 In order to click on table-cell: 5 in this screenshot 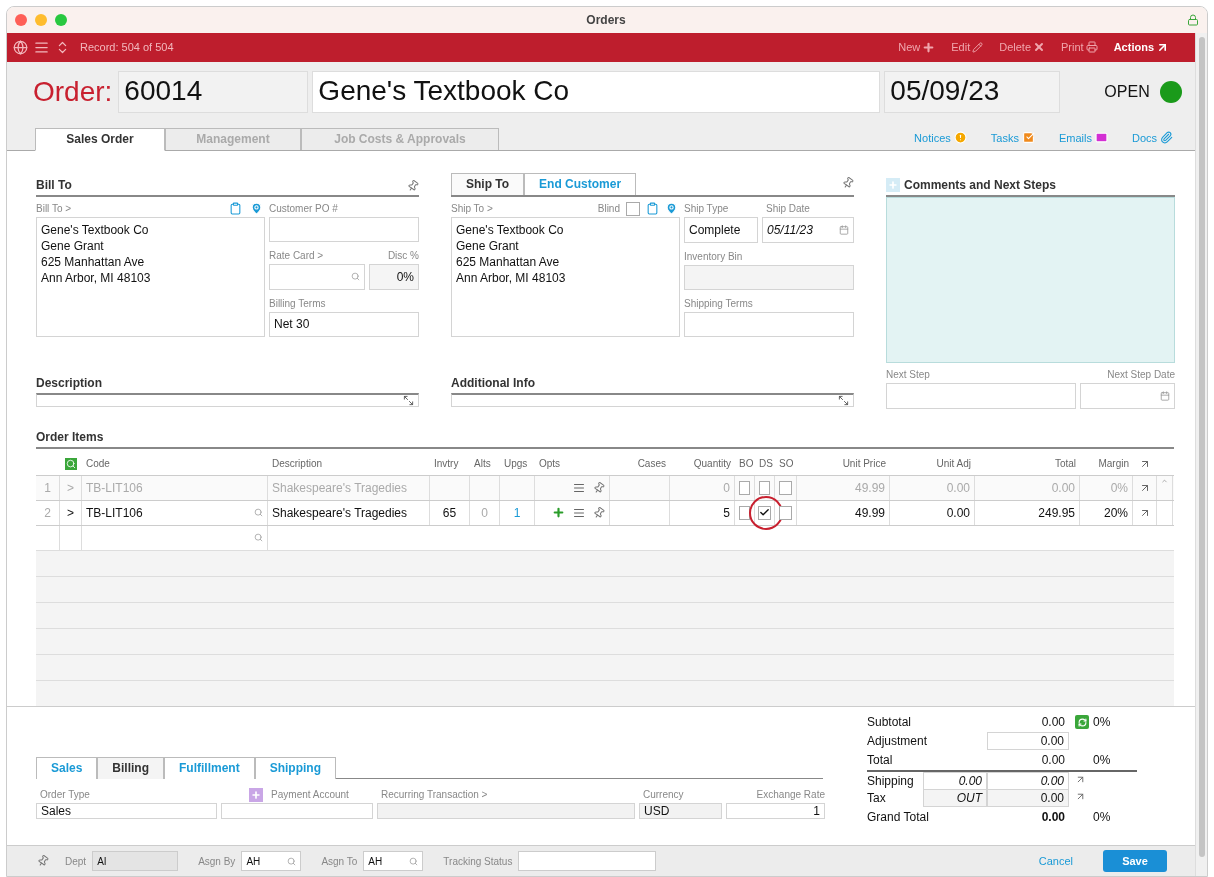, I will do `click(702, 512)`.